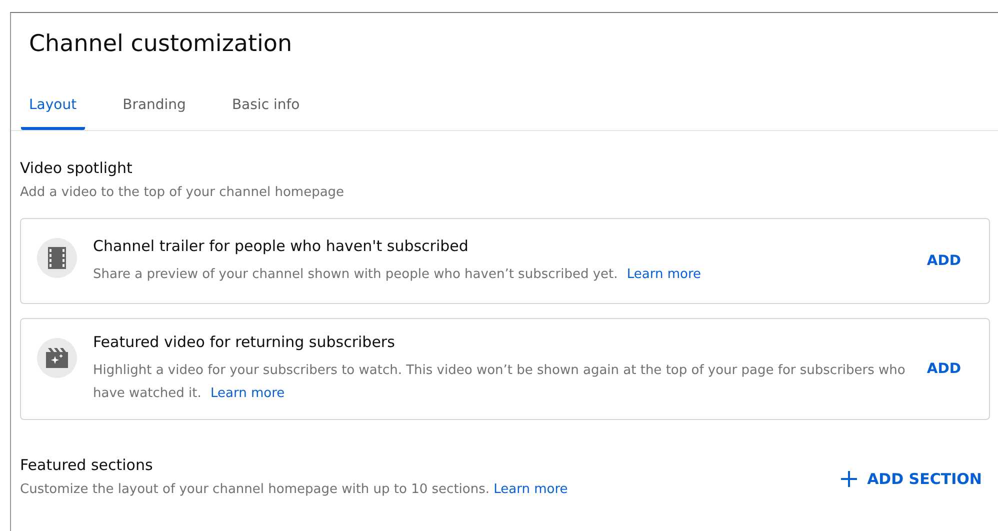 The width and height of the screenshot is (998, 531). What do you see at coordinates (244, 342) in the screenshot?
I see `card-title: Featured video for returning subscribers` at bounding box center [244, 342].